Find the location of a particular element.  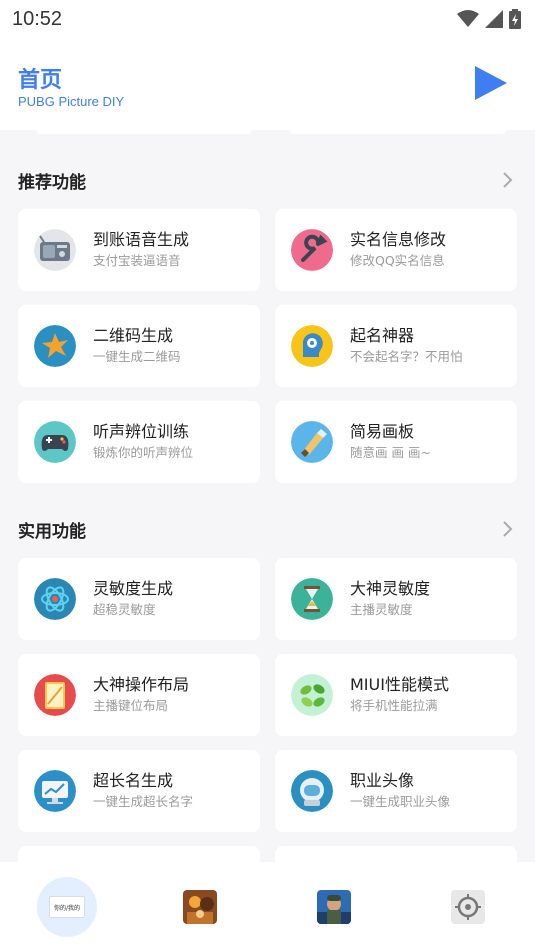

status-icons is located at coordinates (489, 19).